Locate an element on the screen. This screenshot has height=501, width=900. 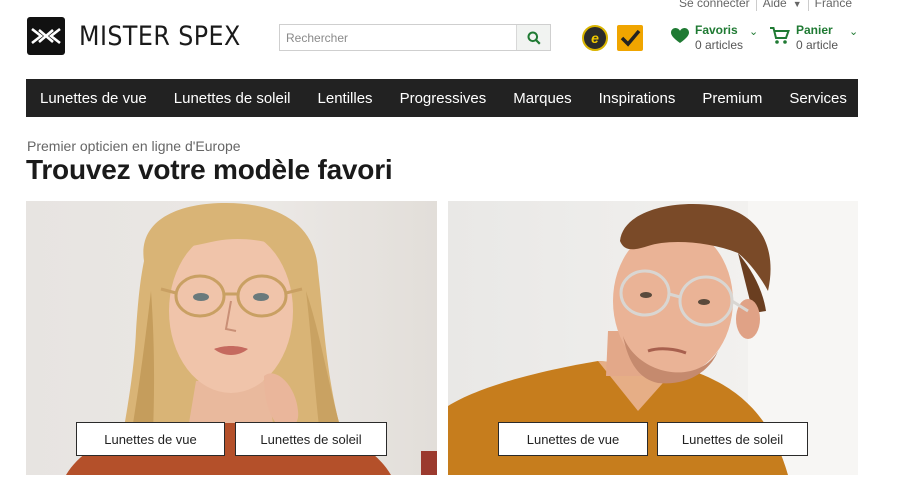
nav-item-lunettes-de-soleil: Lunettes de soleil is located at coordinates (232, 98).